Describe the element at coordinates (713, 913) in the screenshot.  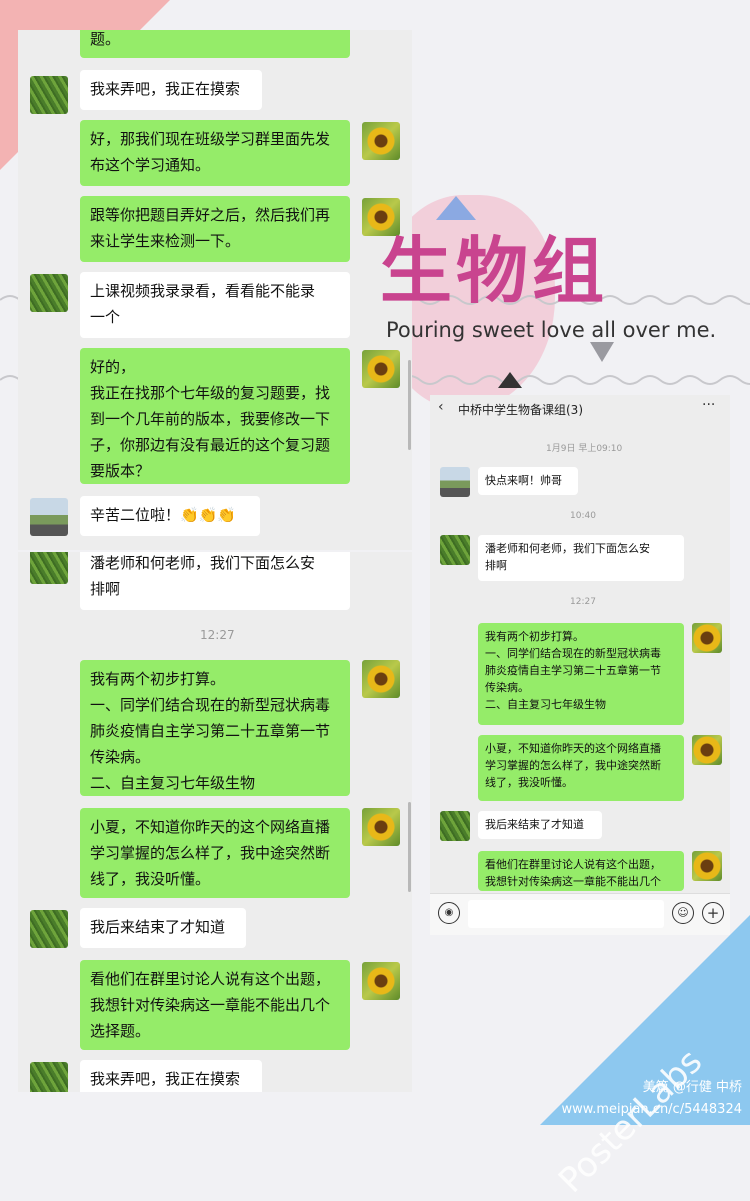
I see `plus-icon: +` at that location.